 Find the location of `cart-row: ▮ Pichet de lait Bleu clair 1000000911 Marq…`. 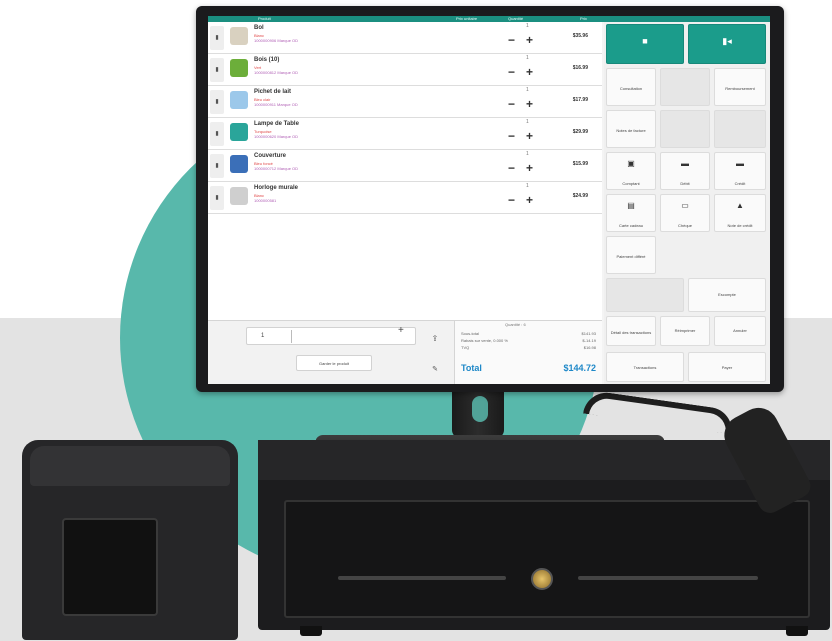

cart-row: ▮ Pichet de lait Bleu clair 1000000911 Marq… is located at coordinates (405, 102).